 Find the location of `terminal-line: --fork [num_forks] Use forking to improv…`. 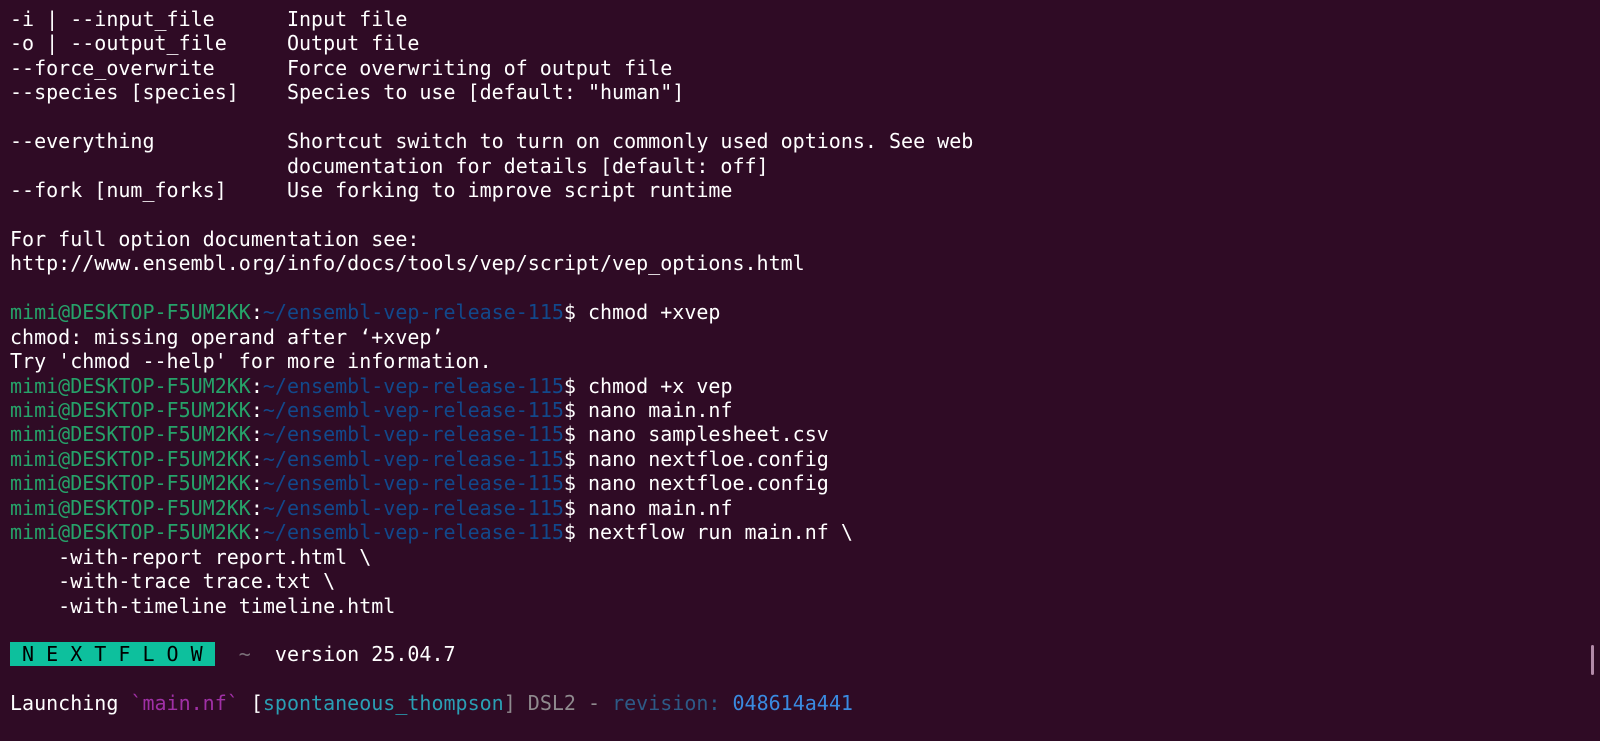

terminal-line: --fork [num_forks] Use forking to improv… is located at coordinates (491, 190).